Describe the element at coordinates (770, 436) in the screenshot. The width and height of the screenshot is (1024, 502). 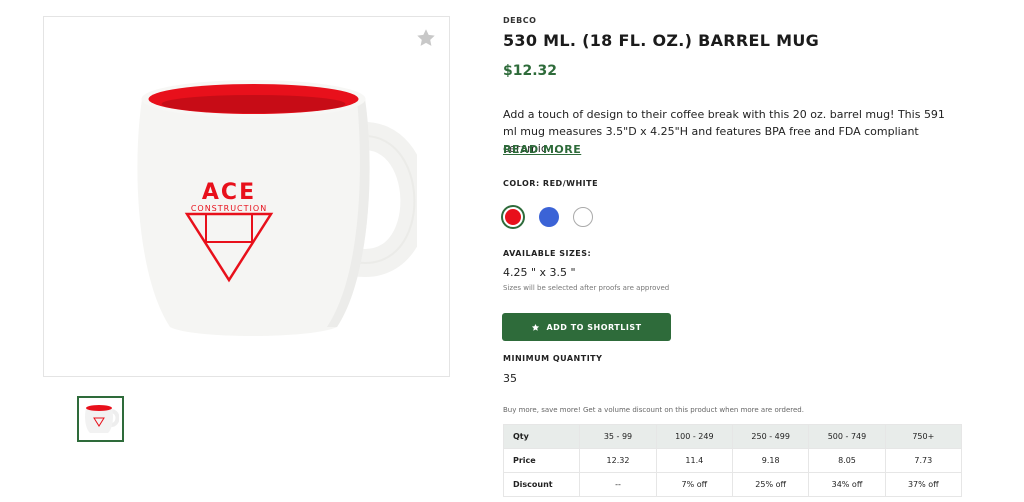
I see `table-header-cell: 250 - 499` at that location.